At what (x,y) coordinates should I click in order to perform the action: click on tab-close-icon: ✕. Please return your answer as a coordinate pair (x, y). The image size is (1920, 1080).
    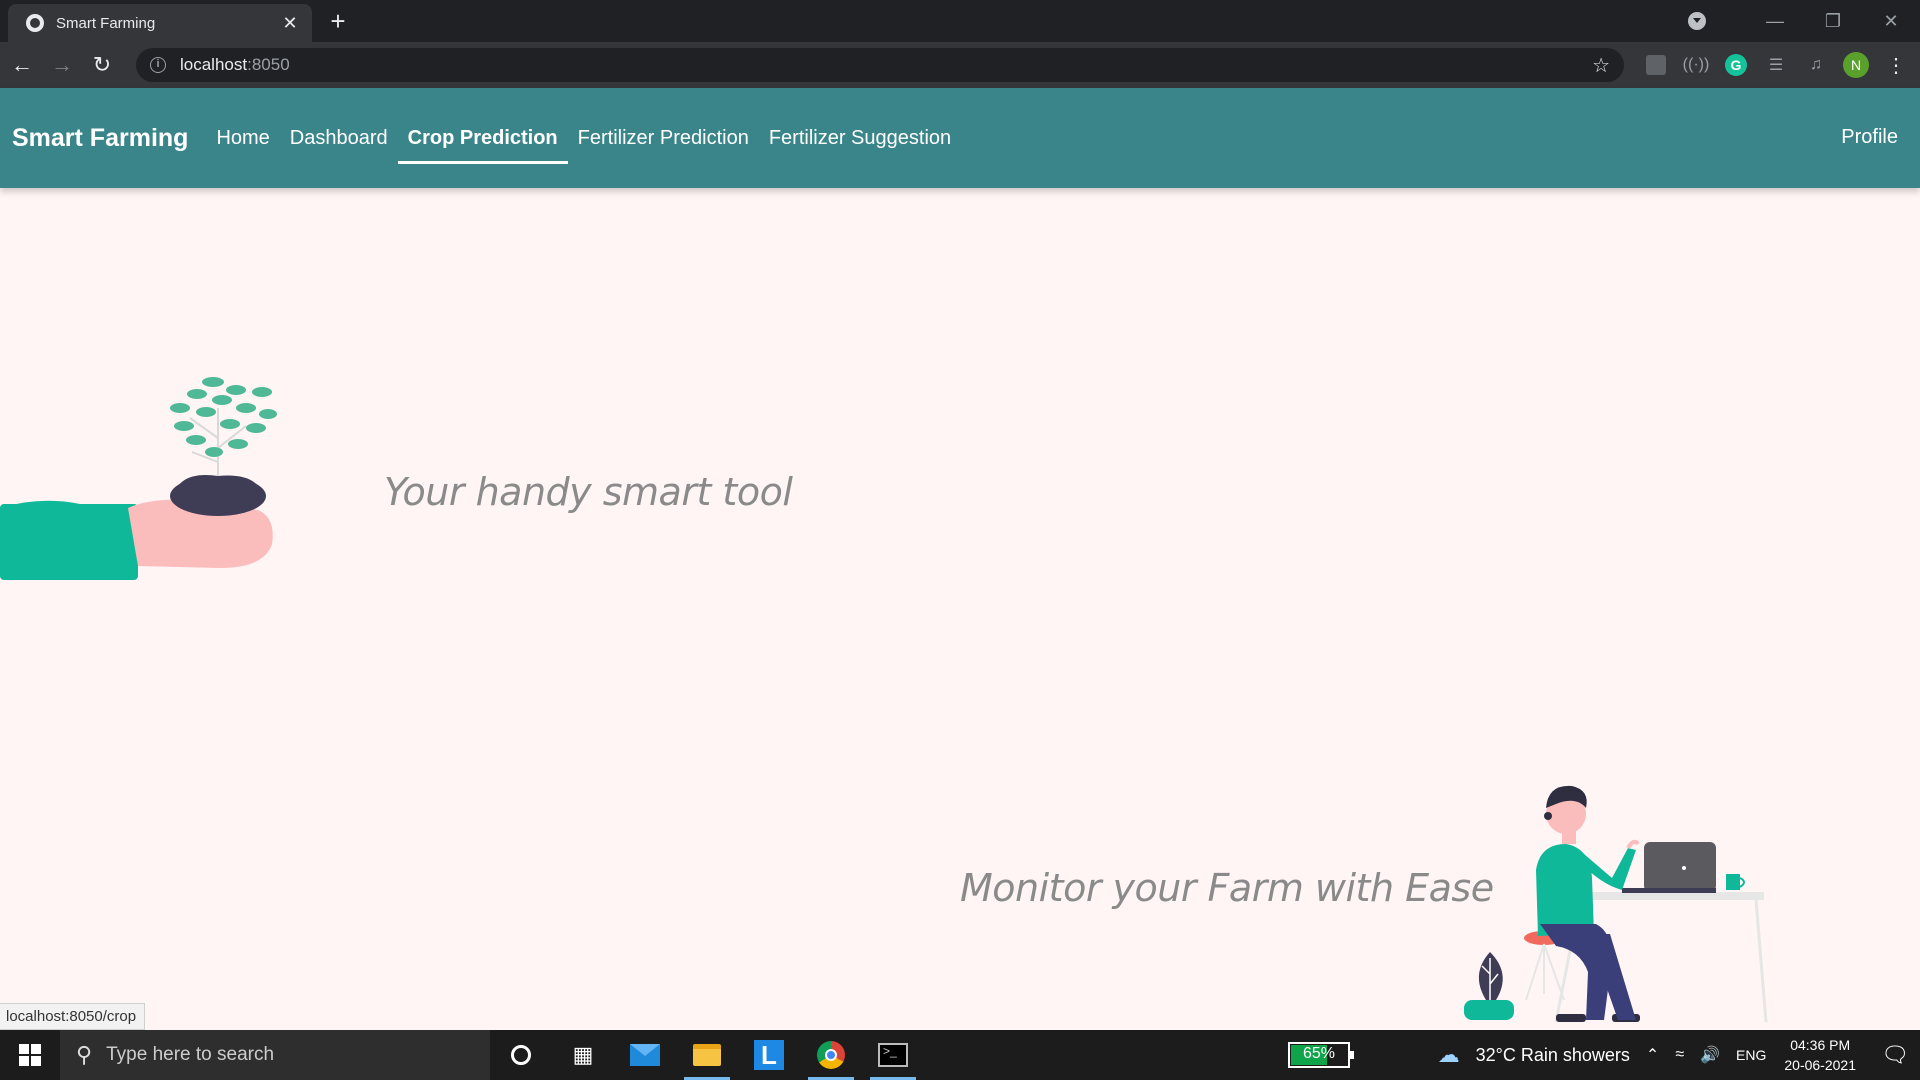
    Looking at the image, I should click on (290, 23).